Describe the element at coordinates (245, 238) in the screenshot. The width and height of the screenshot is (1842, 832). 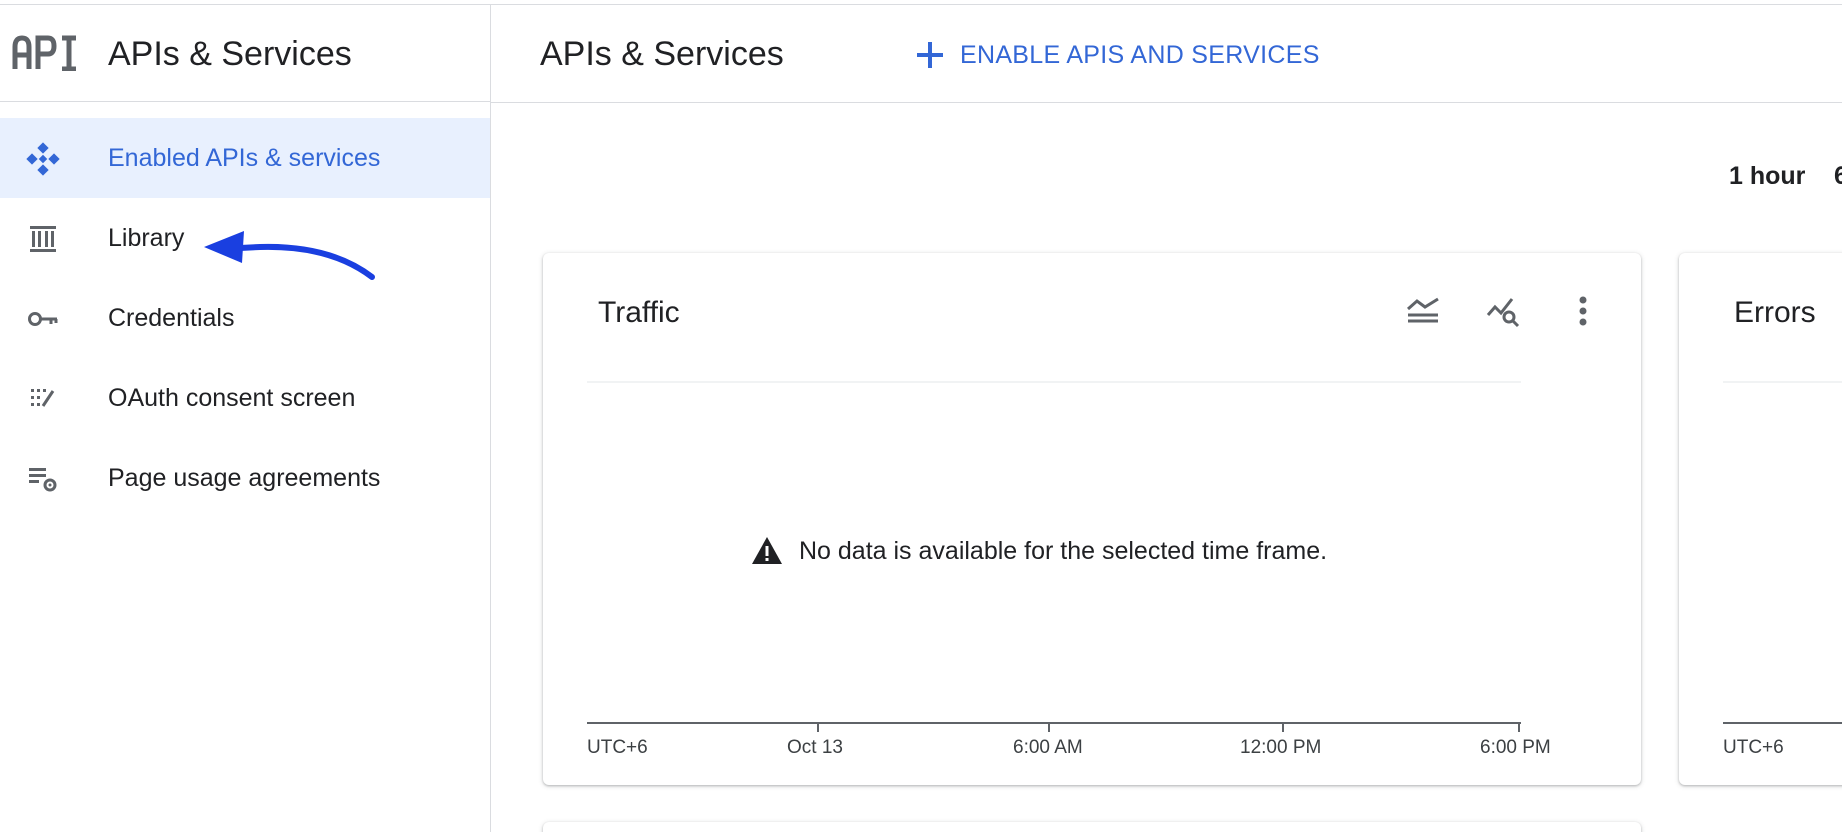
I see `sidebar-item-library: Library` at that location.